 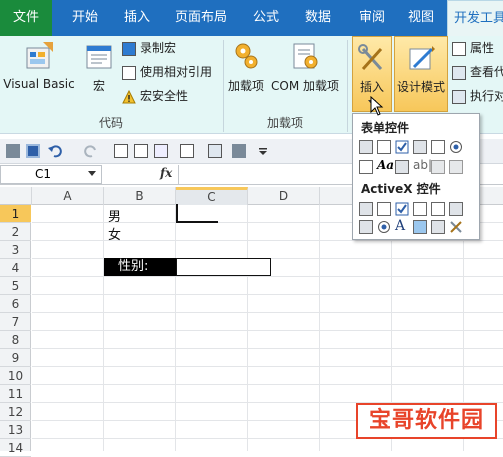 What do you see at coordinates (246, 70) in the screenshot?
I see `addins-button: 加载项` at bounding box center [246, 70].